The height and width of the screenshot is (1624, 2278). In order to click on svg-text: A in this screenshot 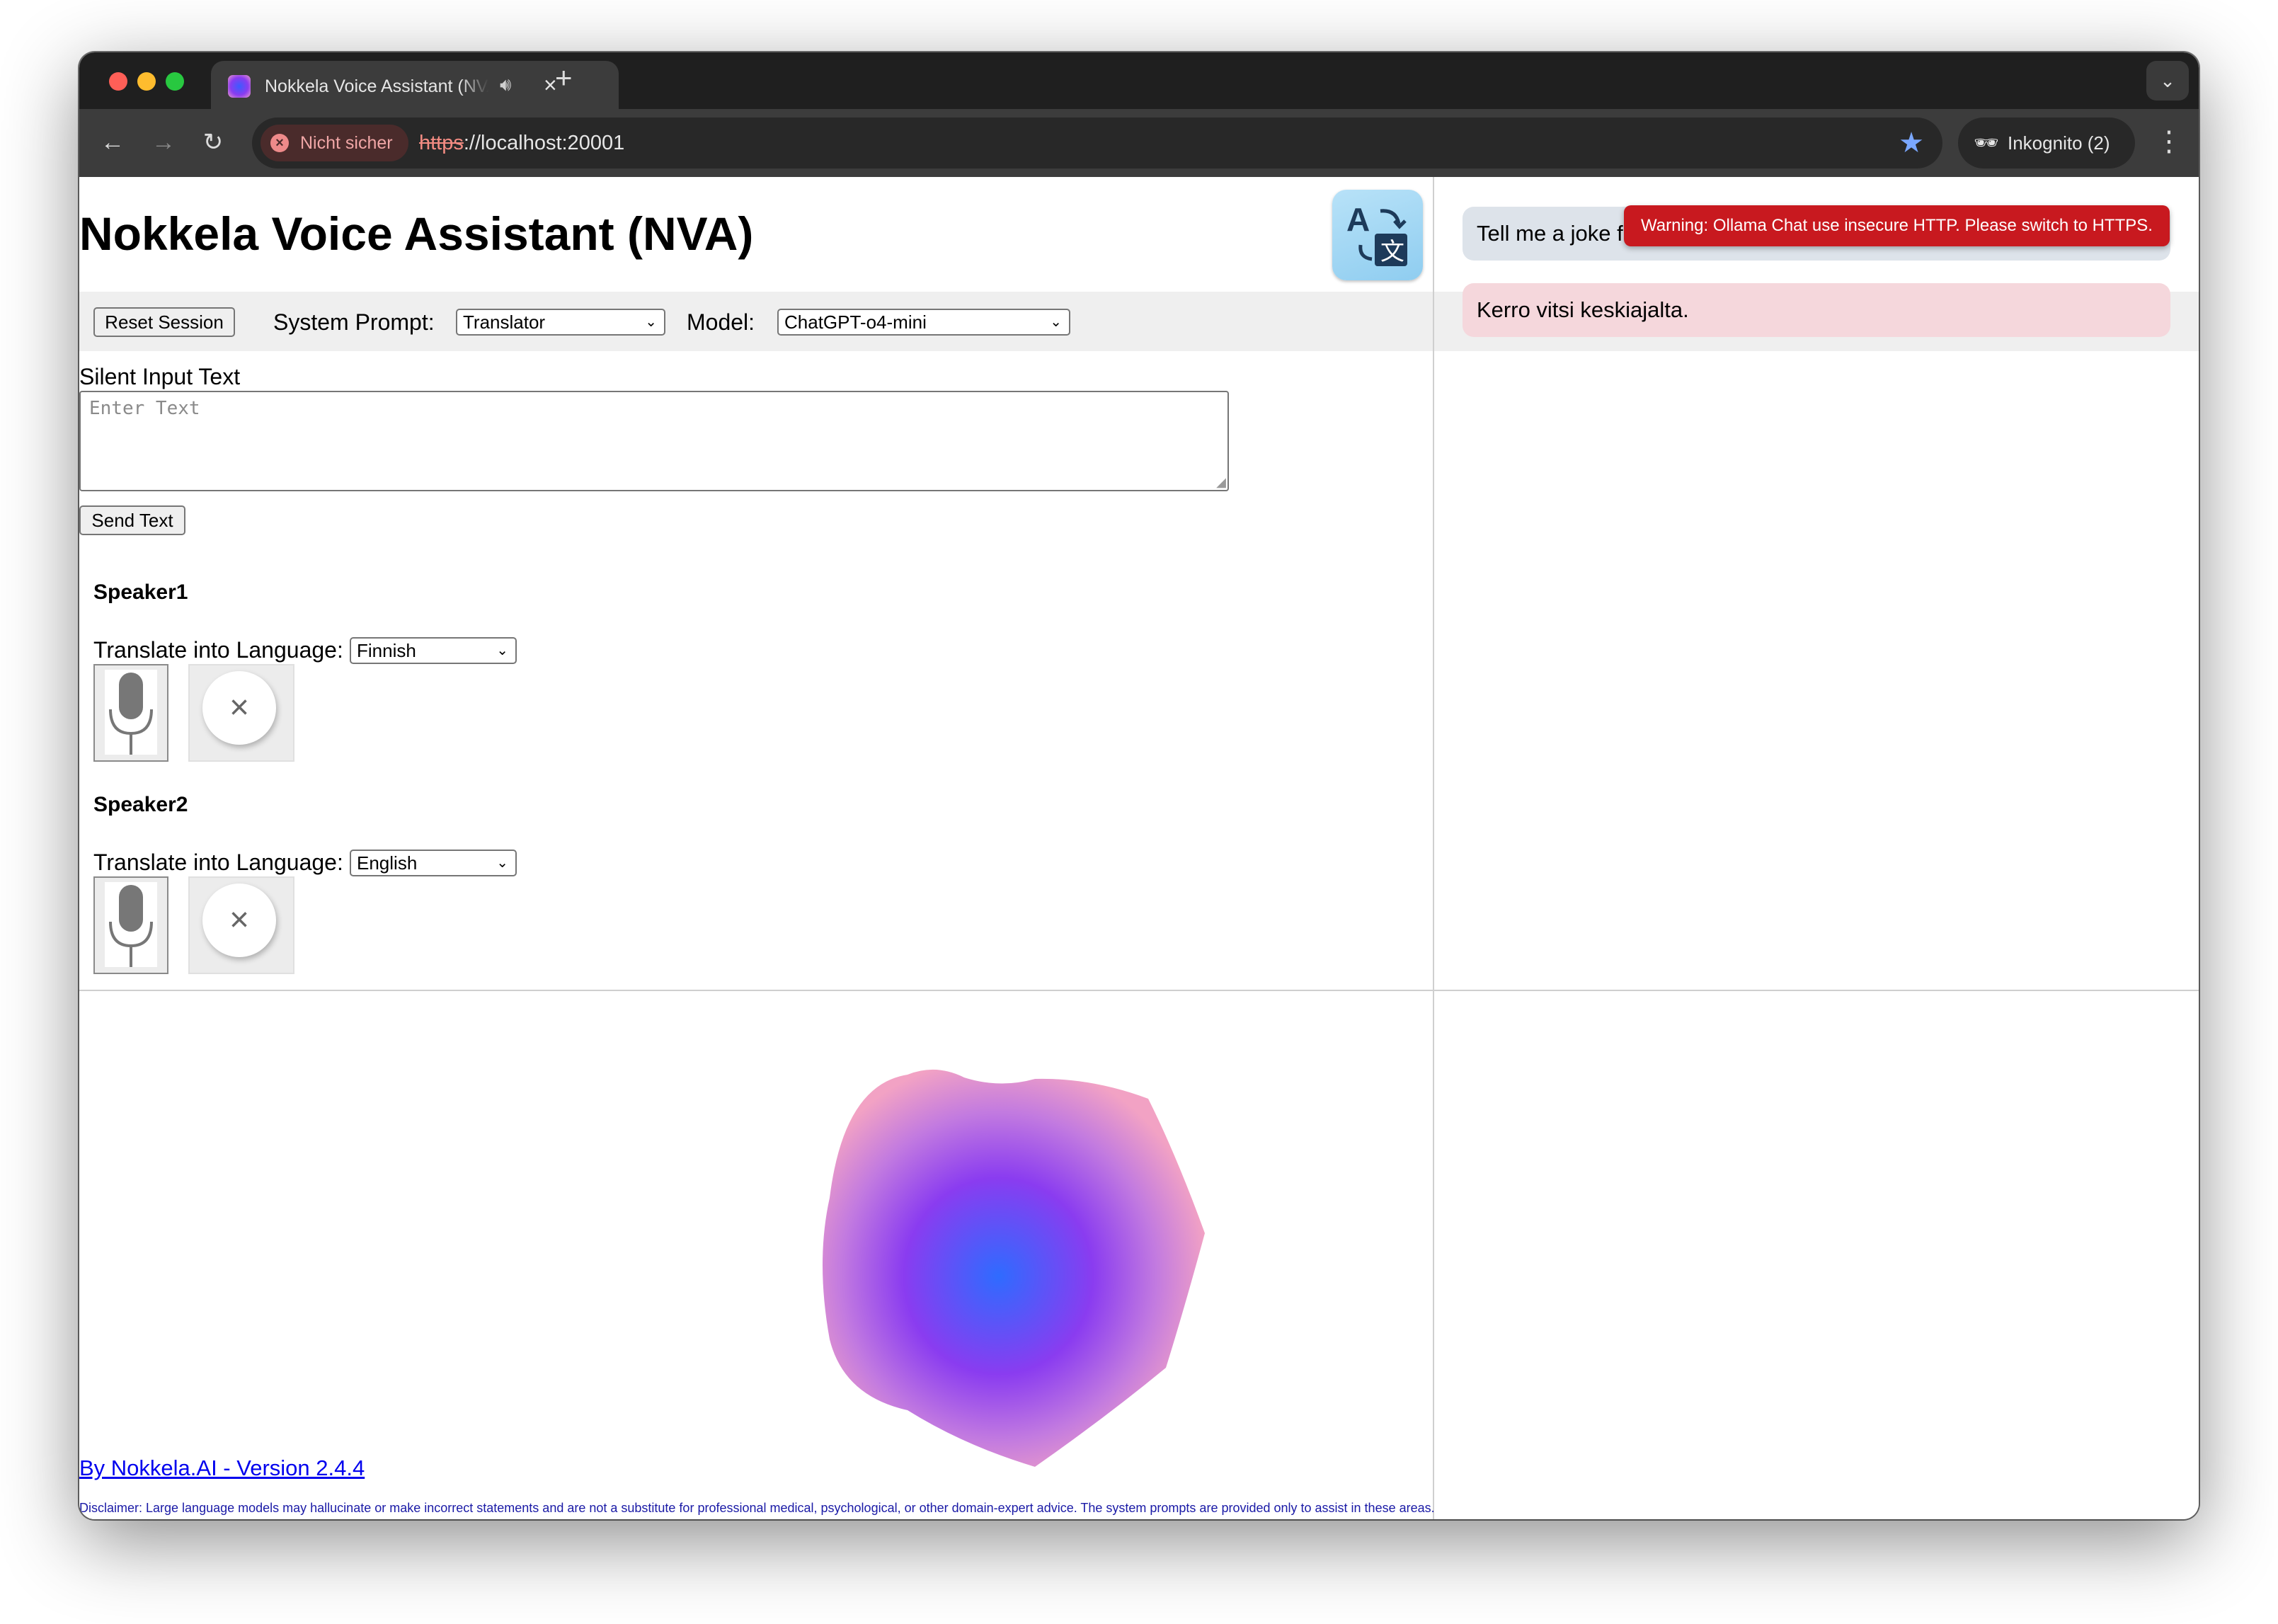, I will do `click(1358, 219)`.